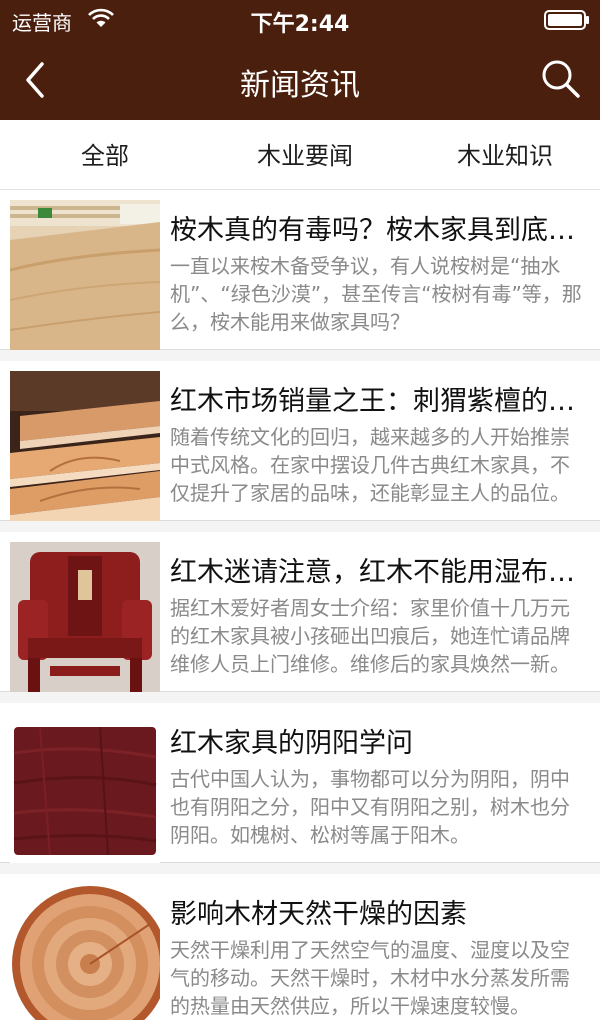  I want to click on news-title: 红木市场销量之王：刺猬紫檀的魅力, so click(380, 401).